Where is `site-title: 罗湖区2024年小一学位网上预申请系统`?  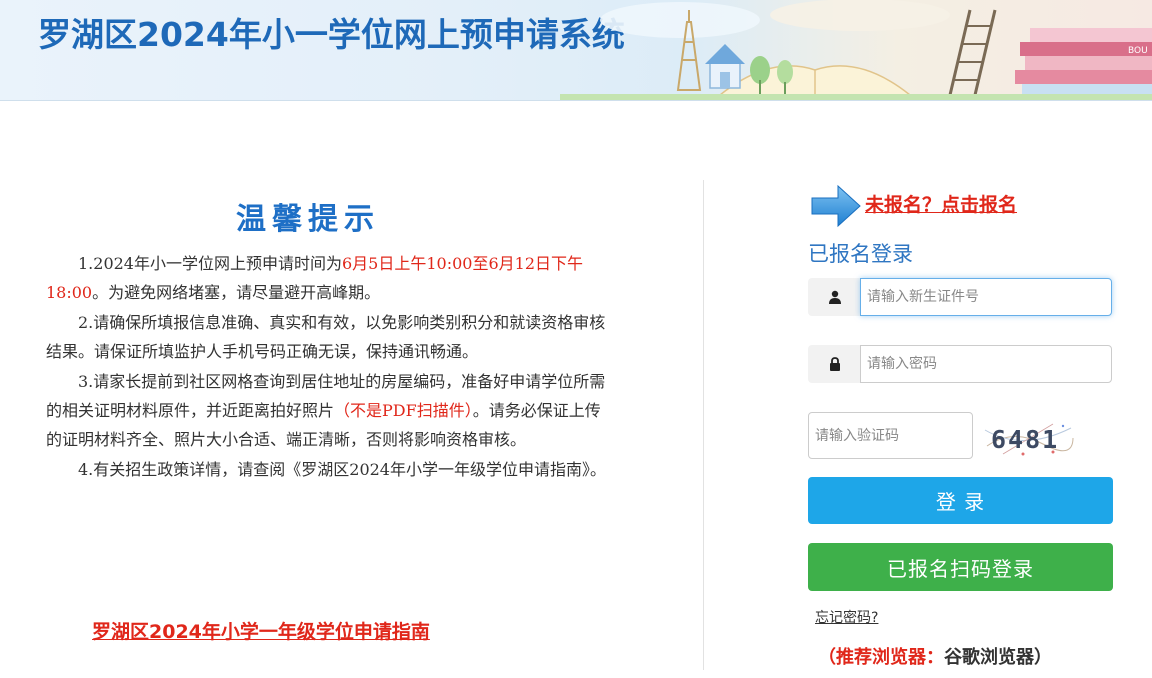
site-title: 罗湖区2024年小一学位网上预申请系统 is located at coordinates (331, 34).